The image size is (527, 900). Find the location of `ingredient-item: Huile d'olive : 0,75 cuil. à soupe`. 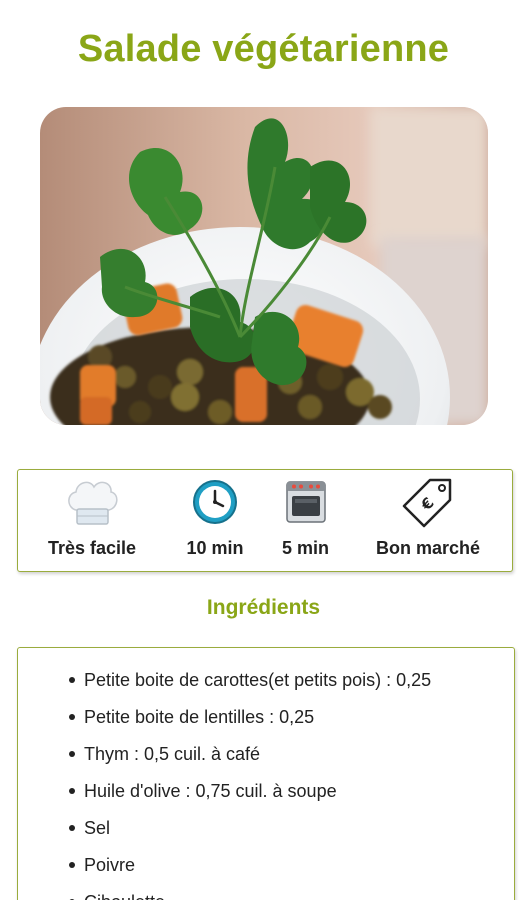

ingredient-item: Huile d'olive : 0,75 cuil. à soupe is located at coordinates (266, 797).